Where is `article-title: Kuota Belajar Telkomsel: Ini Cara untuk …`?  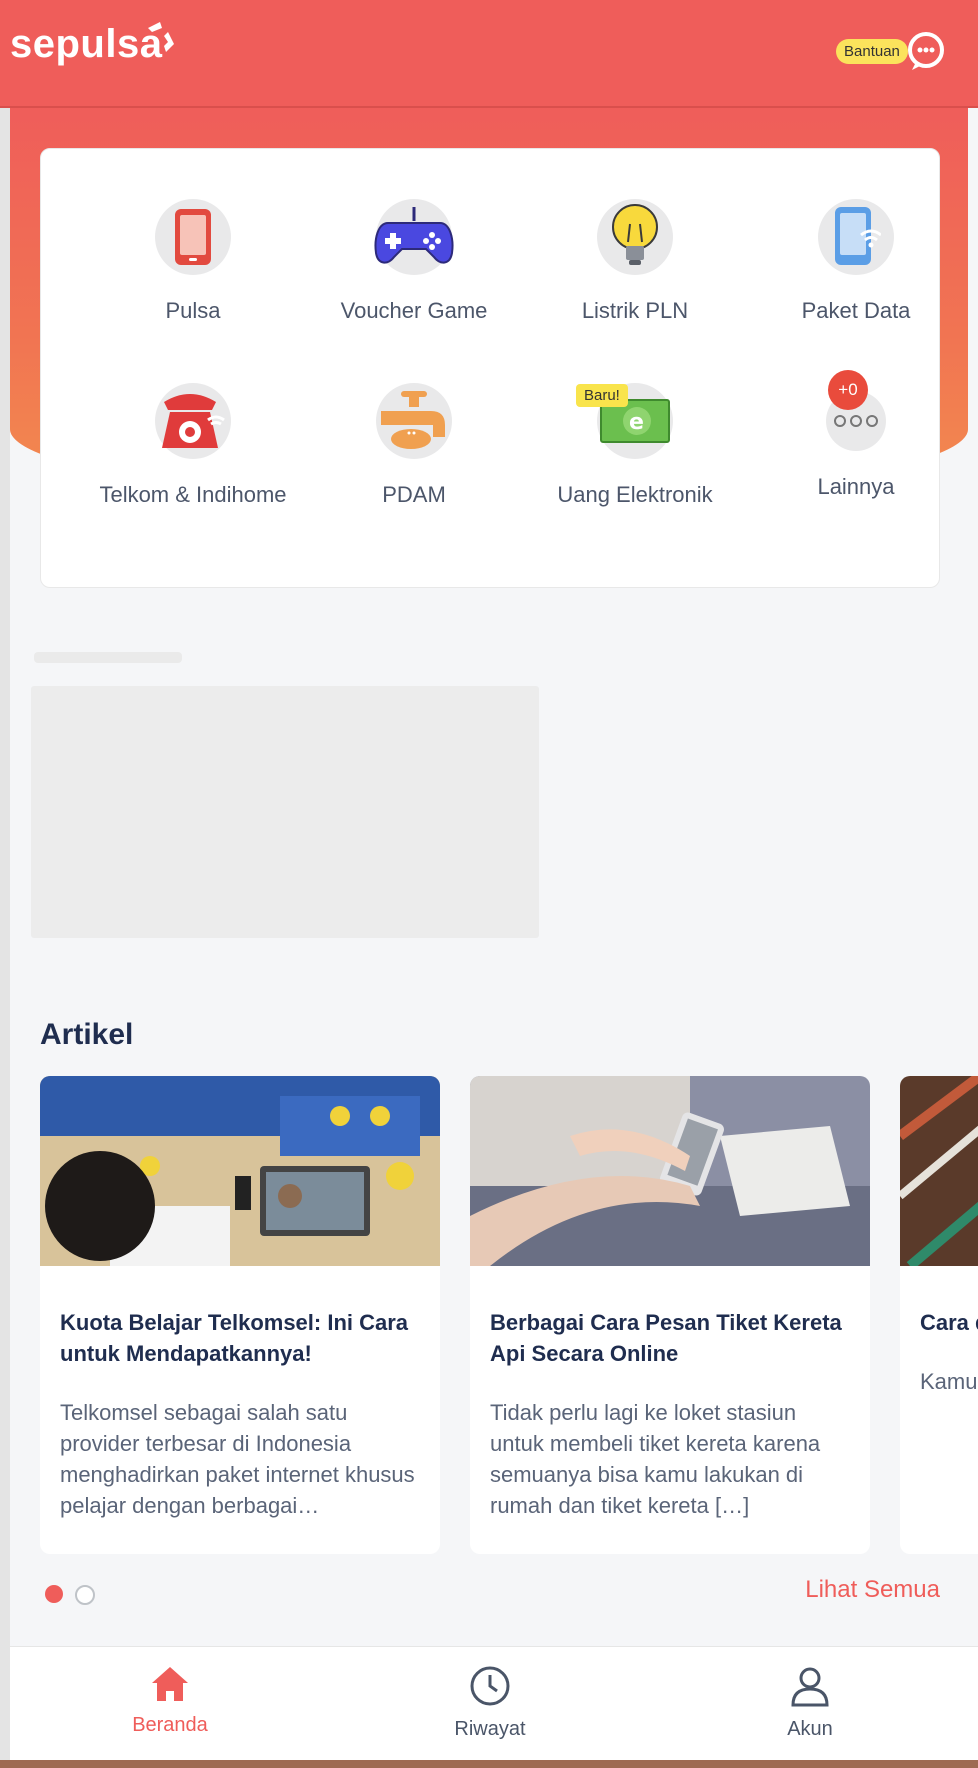 article-title: Kuota Belajar Telkomsel: Ini Cara untuk … is located at coordinates (234, 1338).